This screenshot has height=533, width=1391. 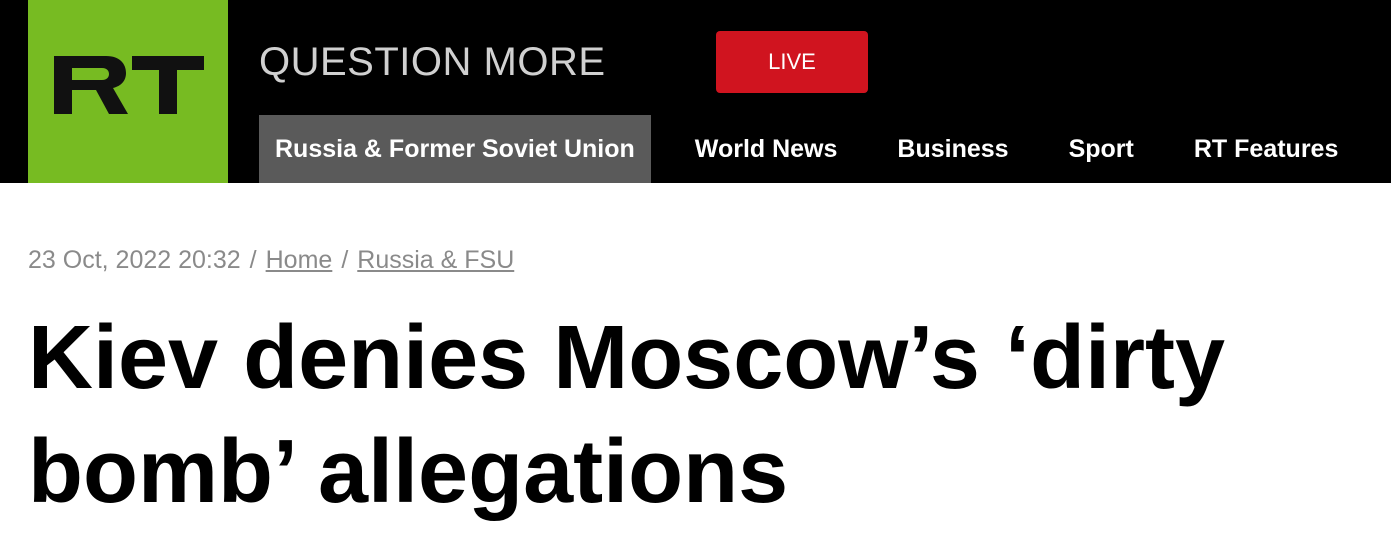 What do you see at coordinates (455, 149) in the screenshot?
I see `nav-item-russia-fsu: Russia & Former Soviet Union` at bounding box center [455, 149].